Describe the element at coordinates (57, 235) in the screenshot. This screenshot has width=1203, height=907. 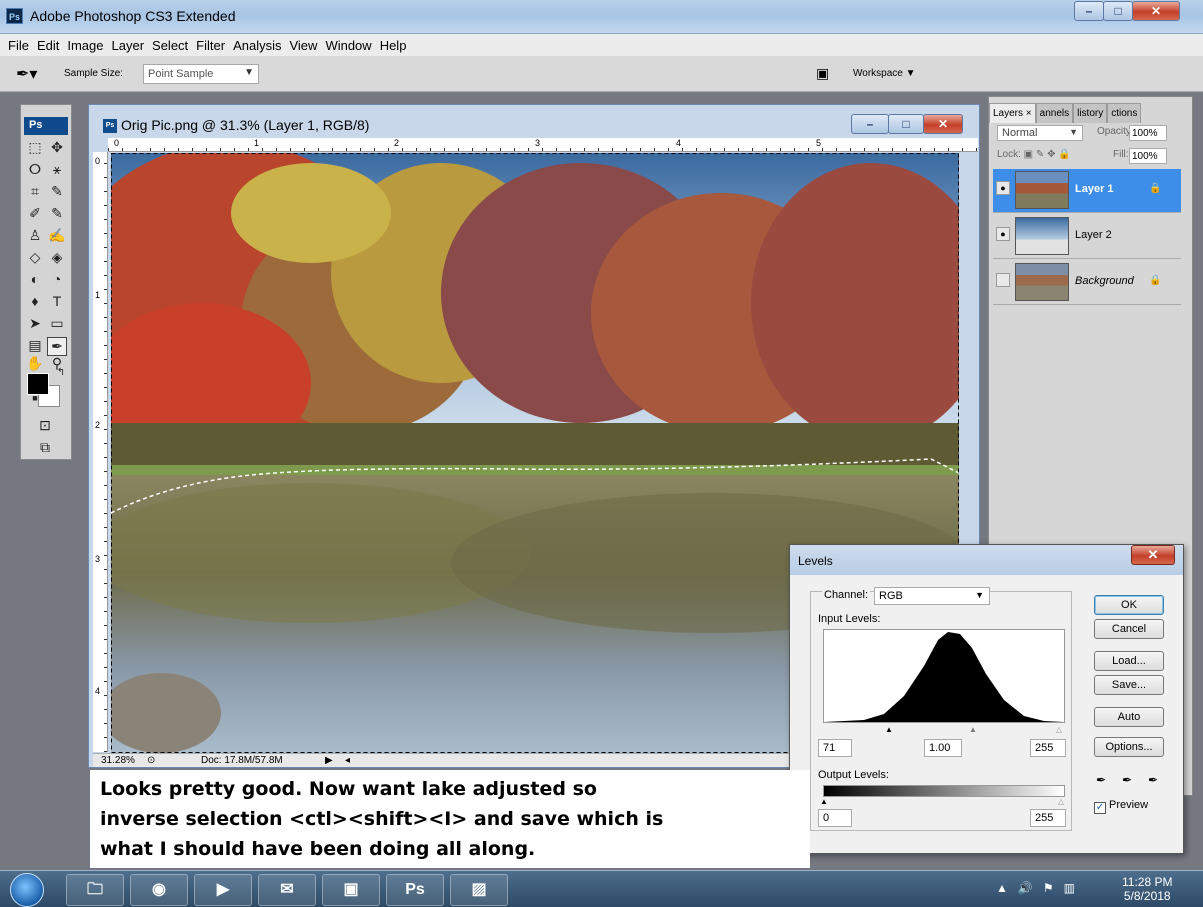
I see `history-brush-tool-icon: ✍` at that location.